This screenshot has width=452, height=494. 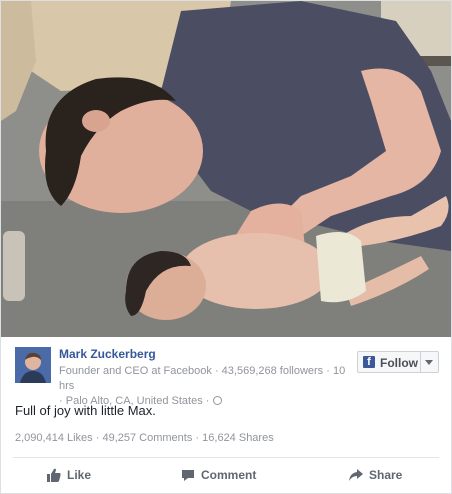 What do you see at coordinates (54, 475) in the screenshot?
I see `thumbs-up-icon` at bounding box center [54, 475].